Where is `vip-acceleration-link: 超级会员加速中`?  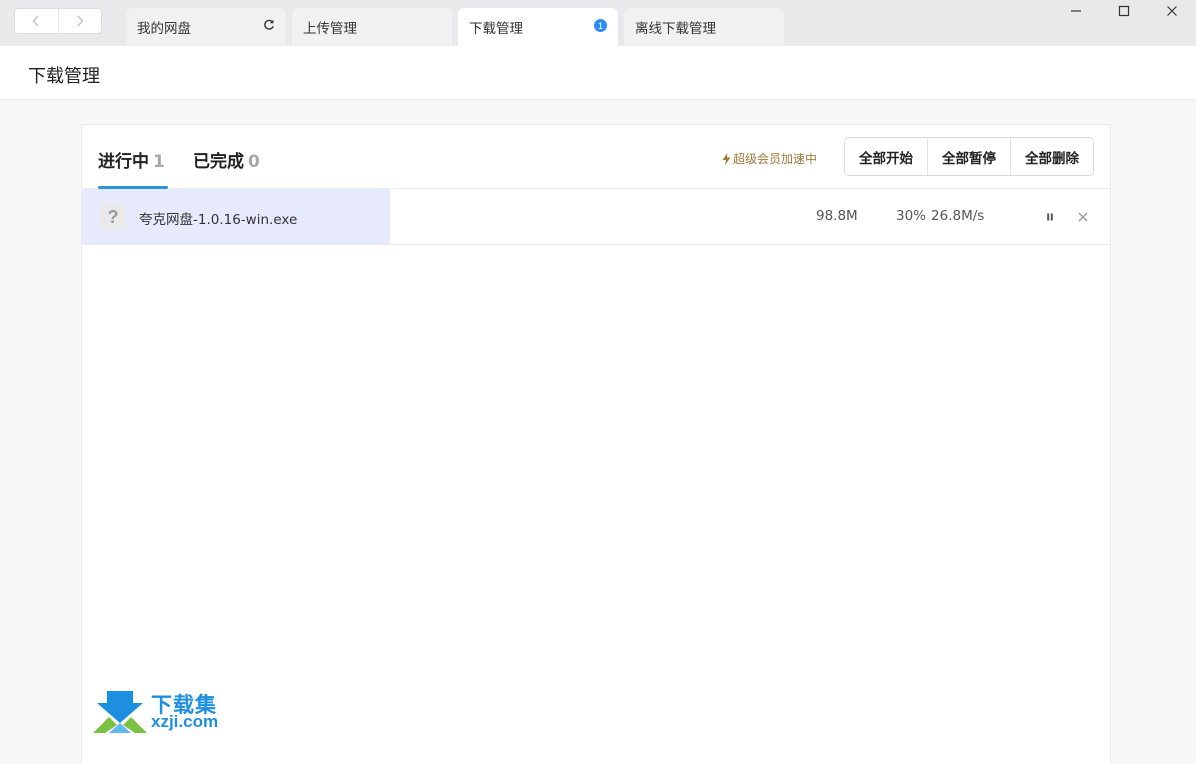
vip-acceleration-link: 超级会员加速中 is located at coordinates (769, 158).